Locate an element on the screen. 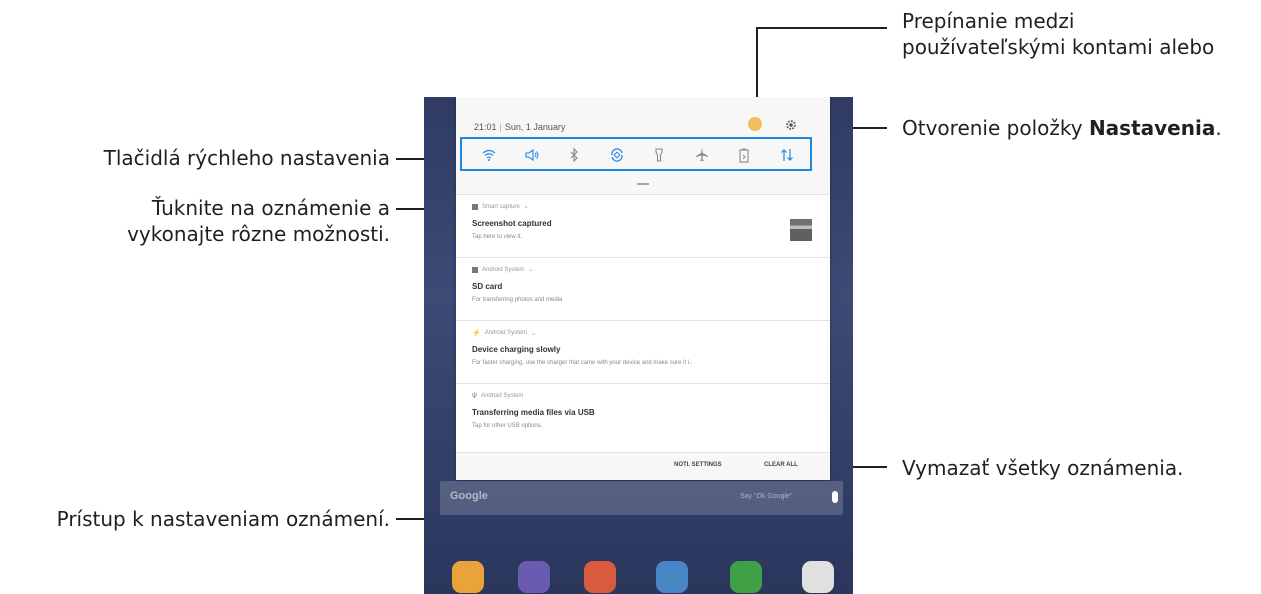 The width and height of the screenshot is (1261, 594). callout-tap-line1: Ťuknite na oznámenie a is located at coordinates (270, 208).